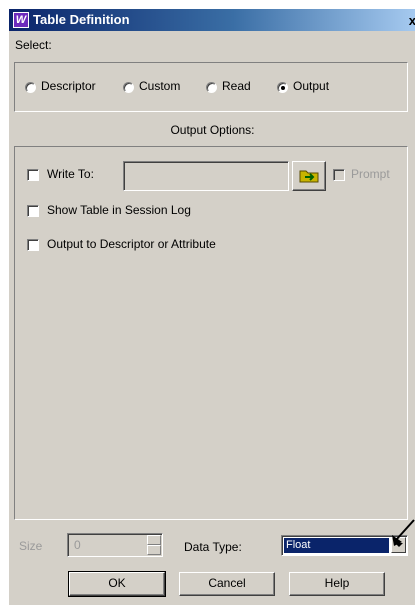  Describe the element at coordinates (81, 19) in the screenshot. I see `window-title: Table Definition` at that location.